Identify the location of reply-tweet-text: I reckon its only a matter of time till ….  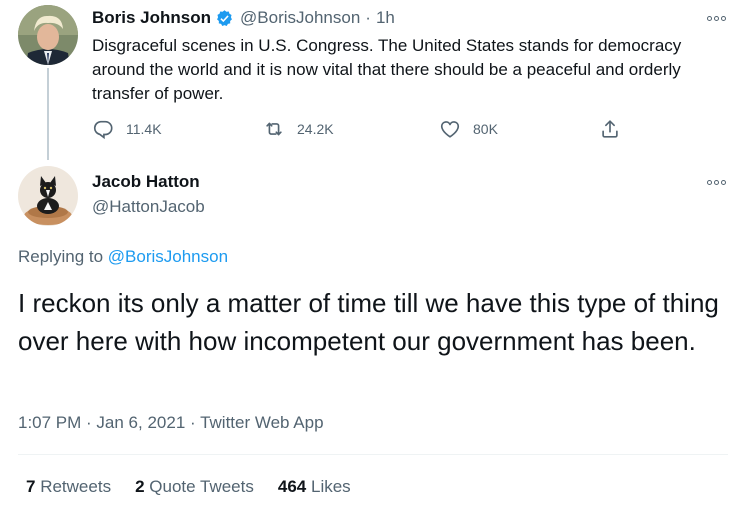
(368, 322).